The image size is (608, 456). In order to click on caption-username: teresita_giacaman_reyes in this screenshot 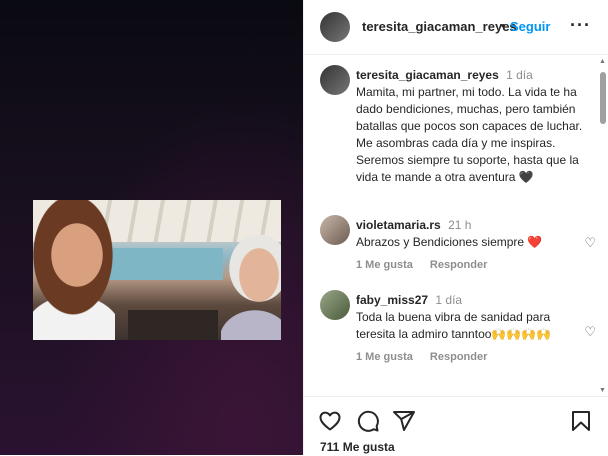, I will do `click(427, 75)`.